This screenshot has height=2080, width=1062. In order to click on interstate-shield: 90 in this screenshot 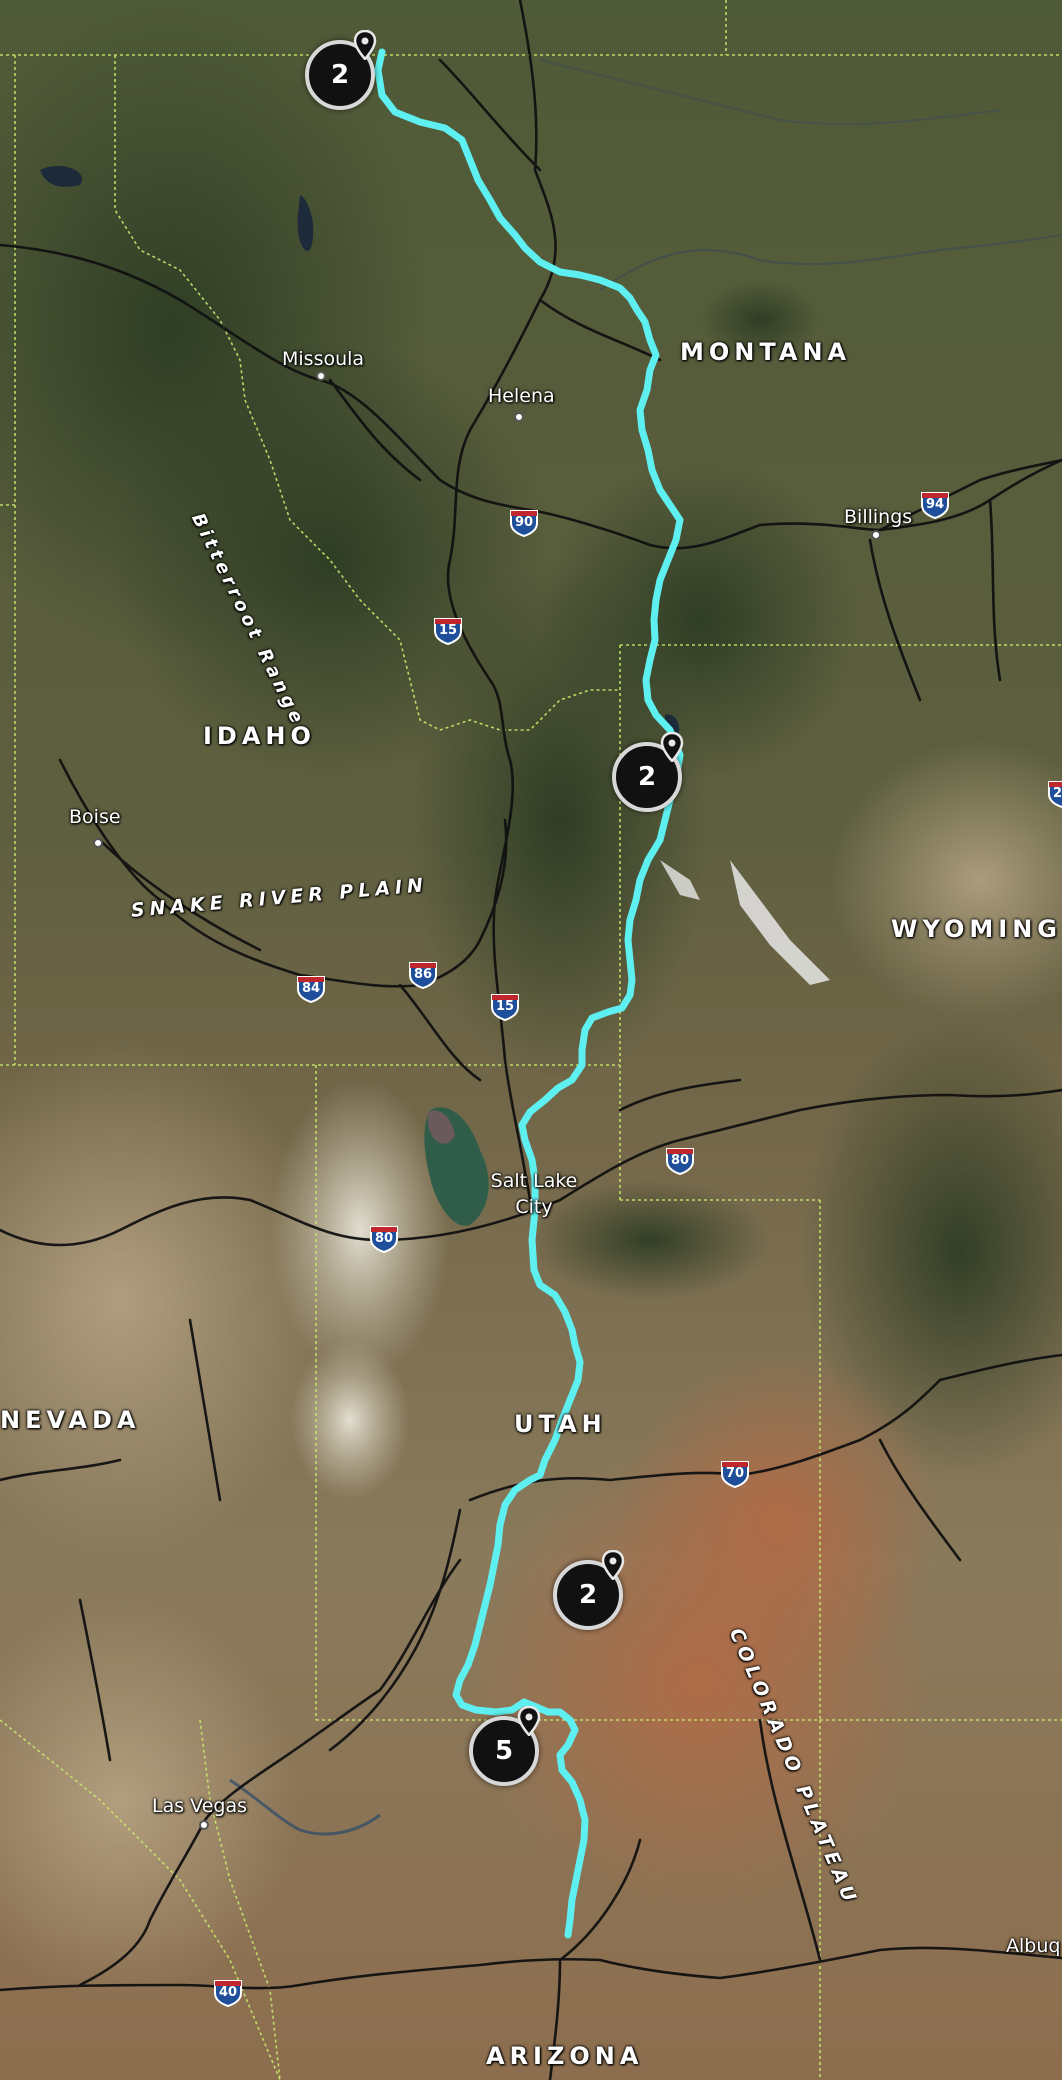, I will do `click(524, 521)`.